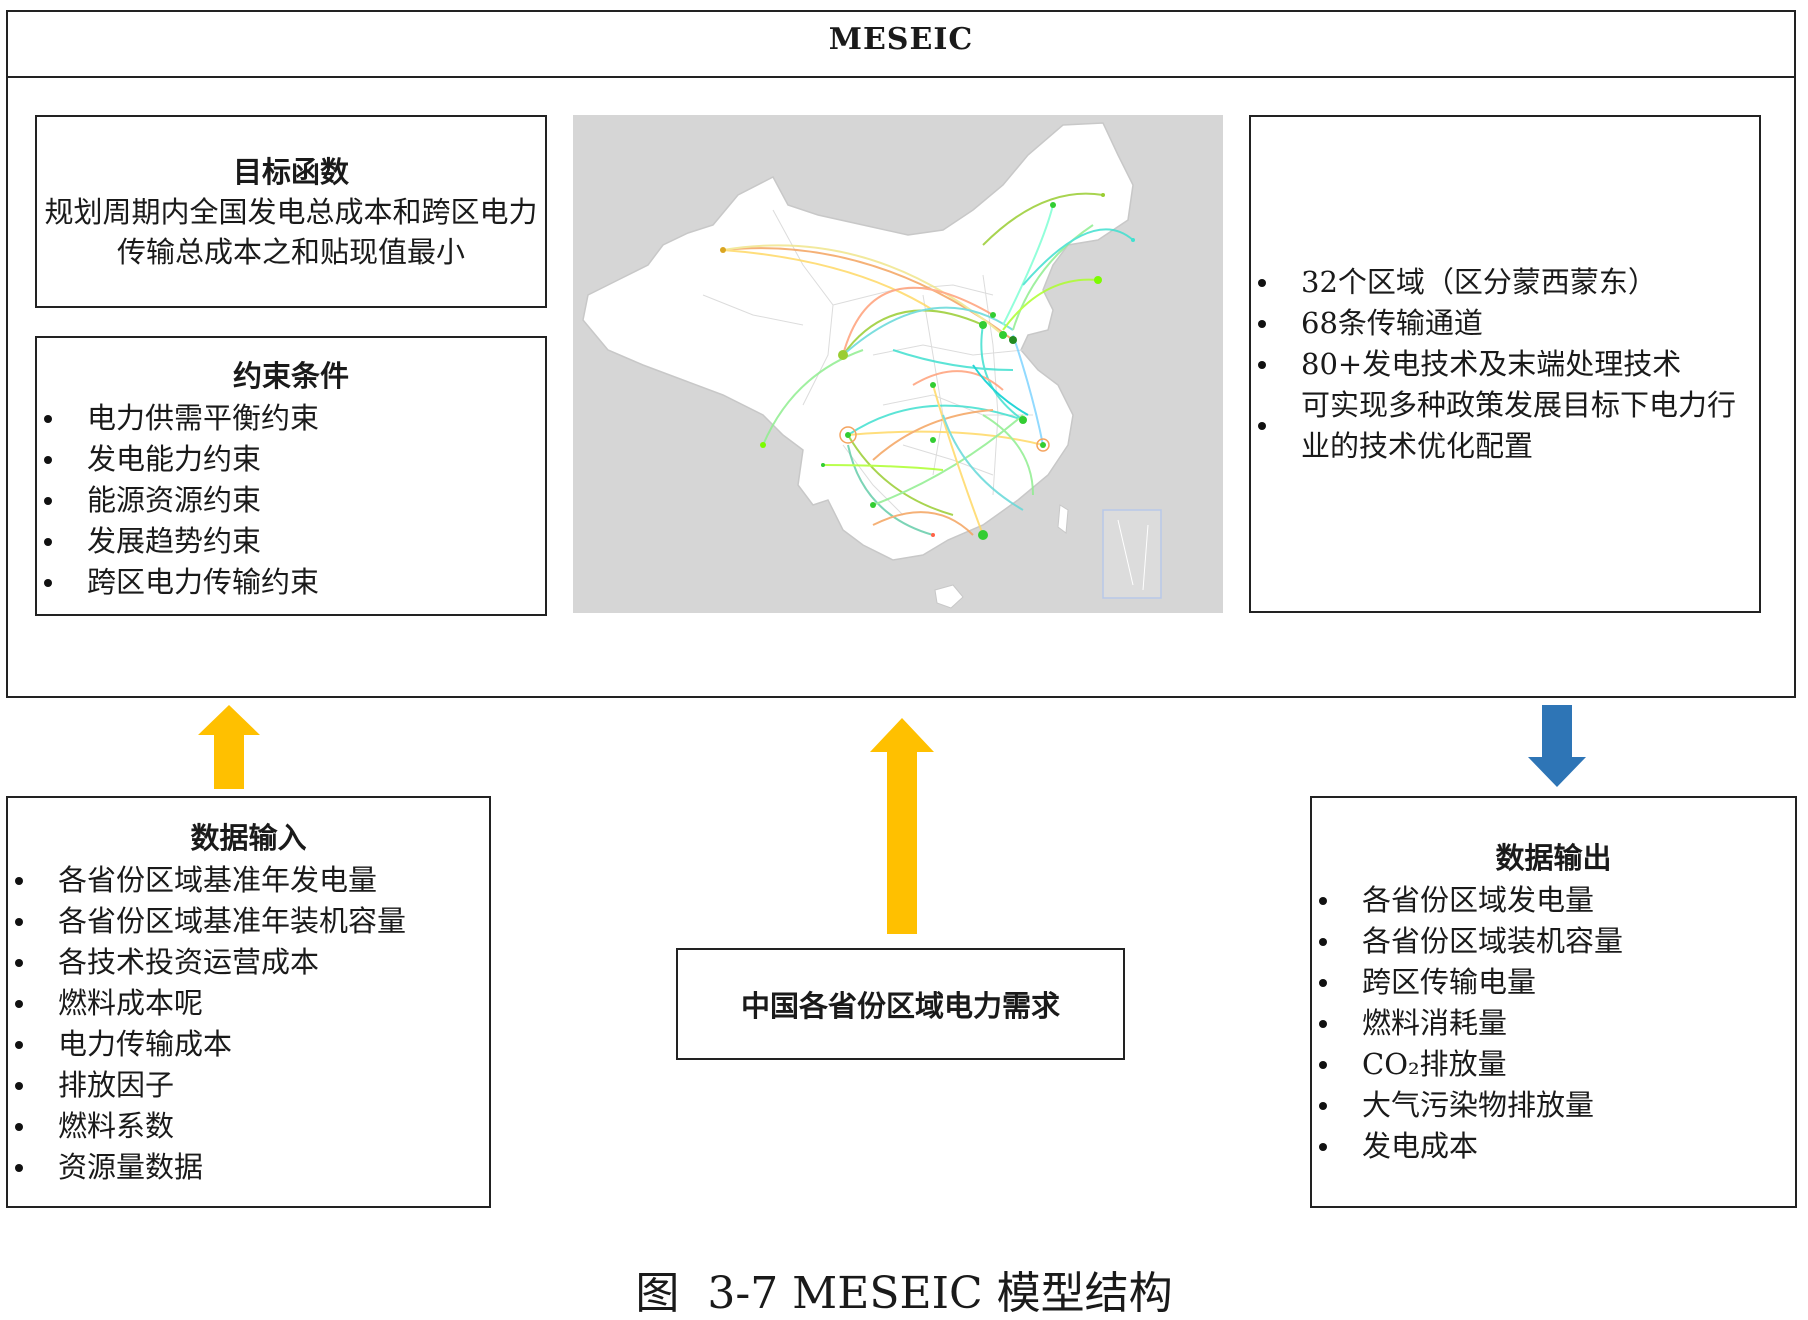 The height and width of the screenshot is (1320, 1808). I want to click on china-transmission-map, so click(898, 364).